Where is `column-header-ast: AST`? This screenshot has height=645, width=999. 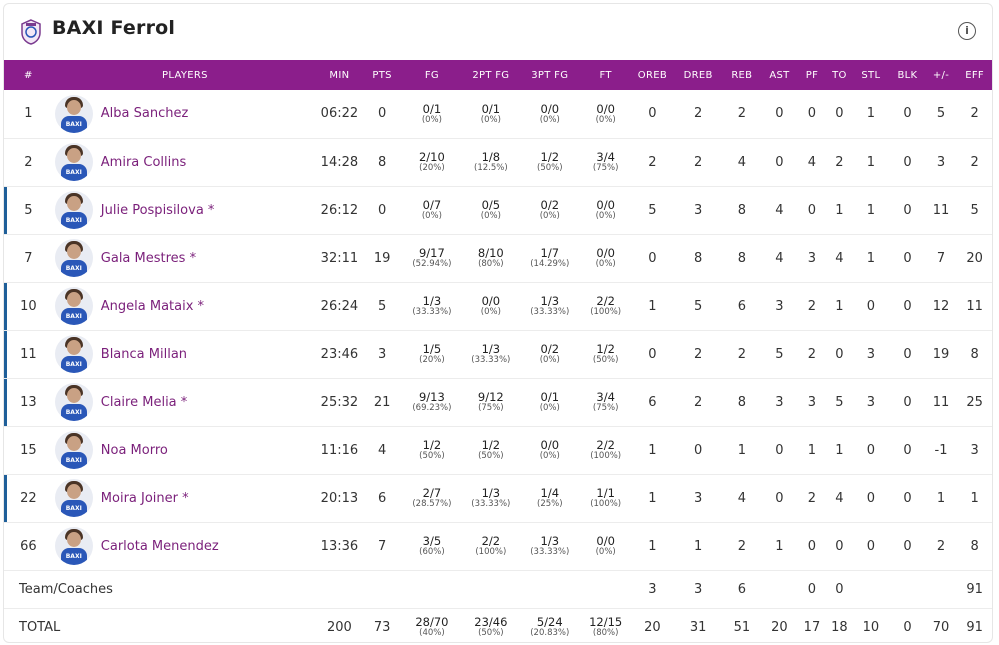 column-header-ast: AST is located at coordinates (779, 75).